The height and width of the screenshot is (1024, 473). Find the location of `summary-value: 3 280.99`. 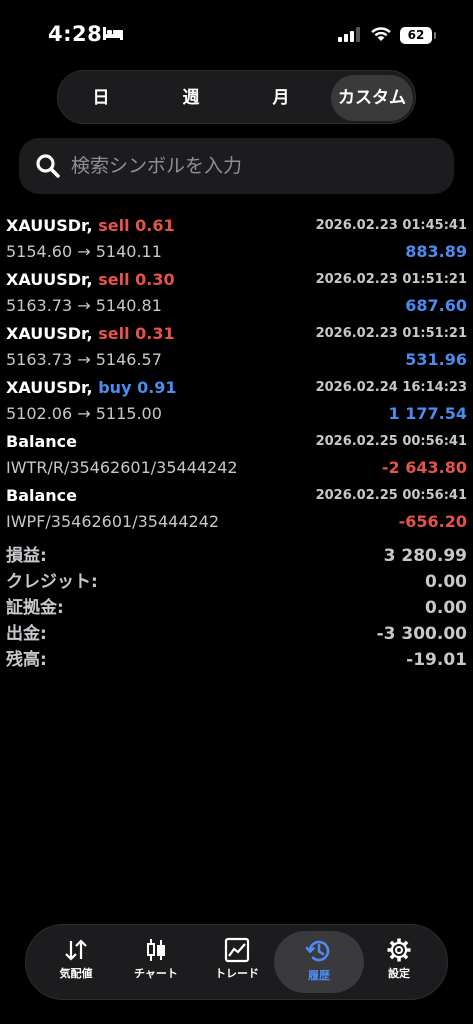

summary-value: 3 280.99 is located at coordinates (425, 556).